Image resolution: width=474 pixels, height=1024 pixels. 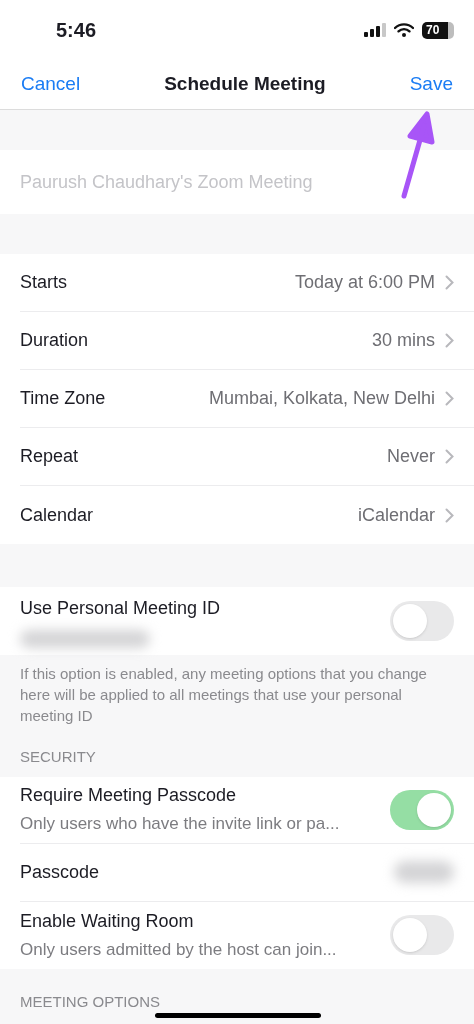 What do you see at coordinates (107, 921) in the screenshot?
I see `row-label: Enable Waiting Room` at bounding box center [107, 921].